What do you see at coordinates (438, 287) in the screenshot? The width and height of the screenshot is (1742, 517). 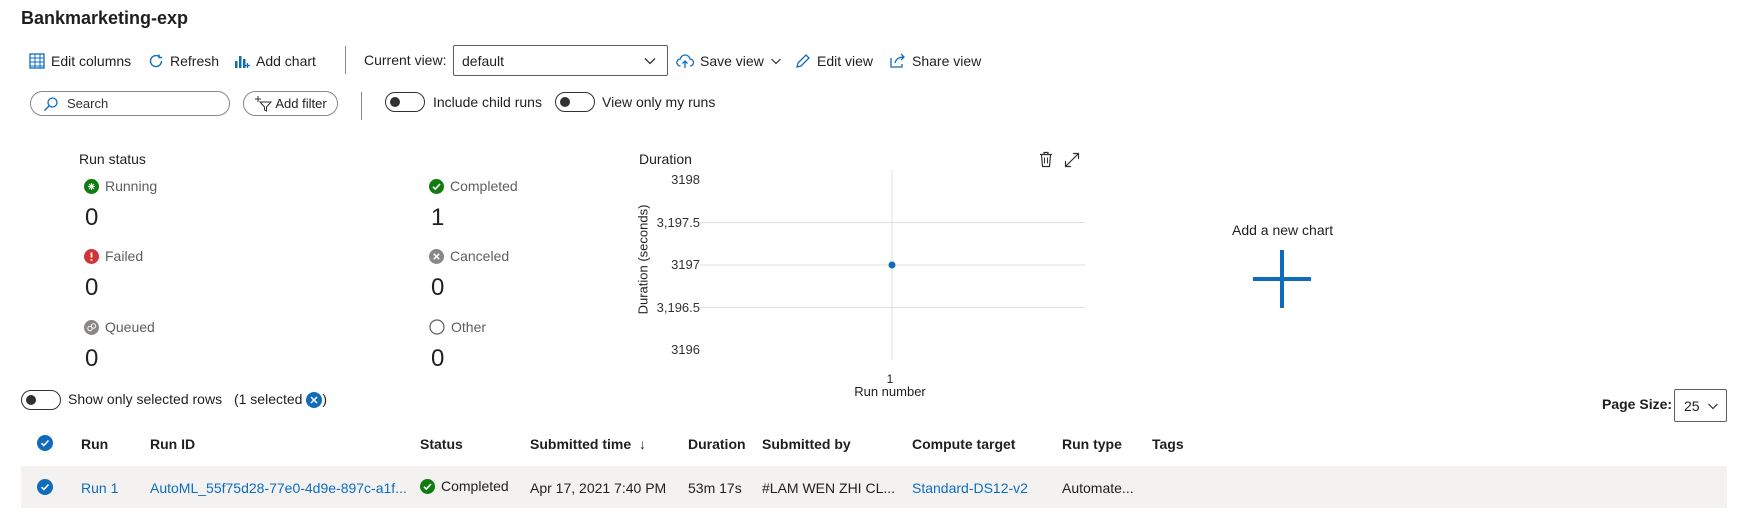 I see `status-canceled-count: 0` at bounding box center [438, 287].